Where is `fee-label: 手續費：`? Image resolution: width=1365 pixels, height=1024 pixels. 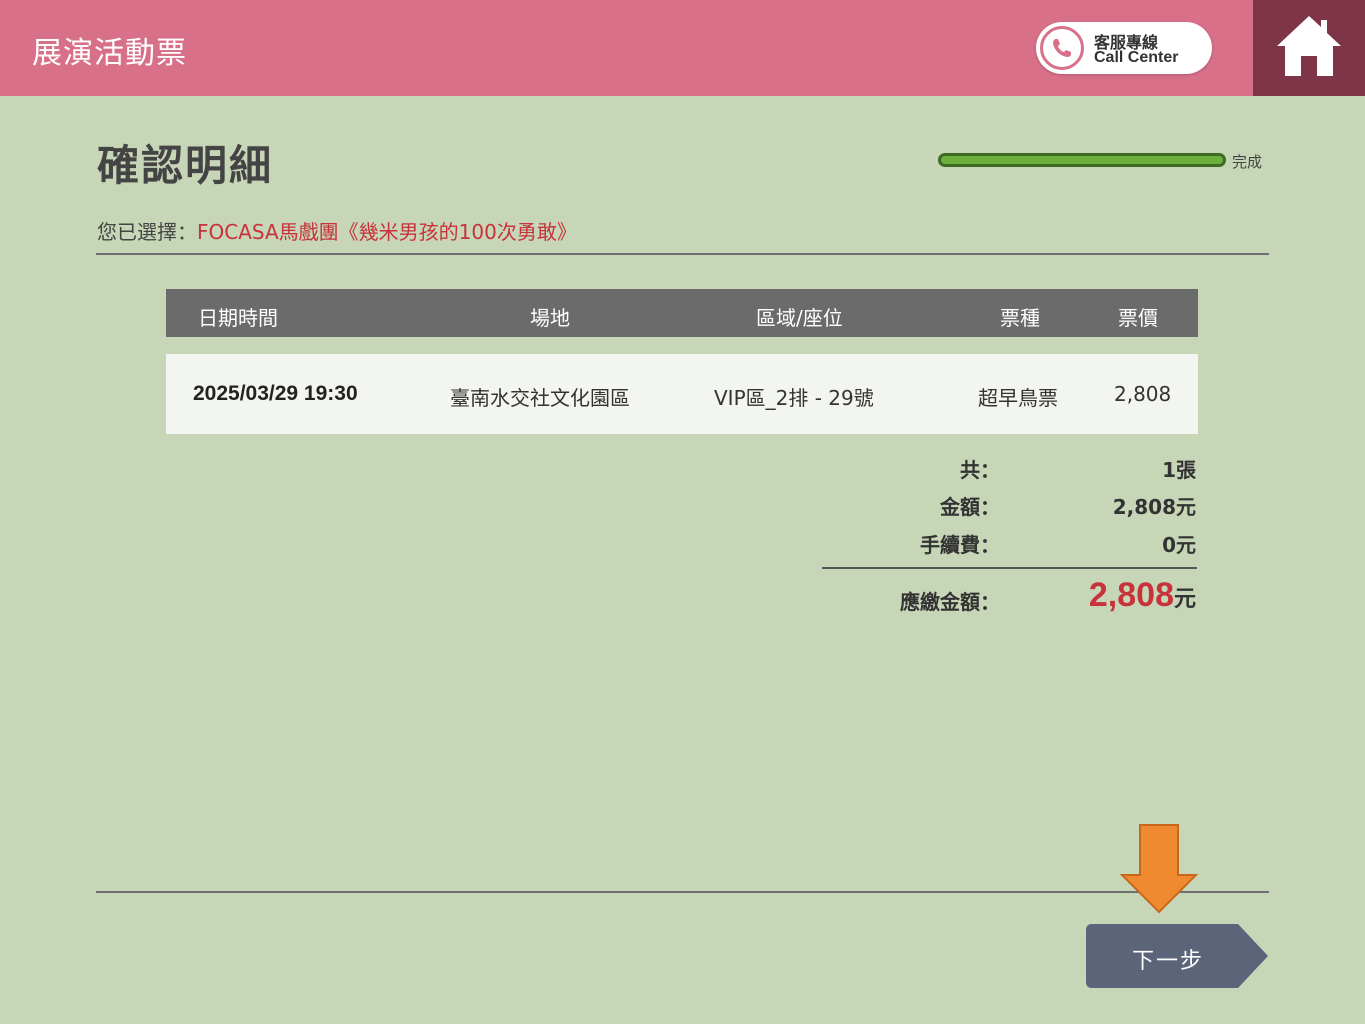 fee-label: 手續費： is located at coordinates (960, 545).